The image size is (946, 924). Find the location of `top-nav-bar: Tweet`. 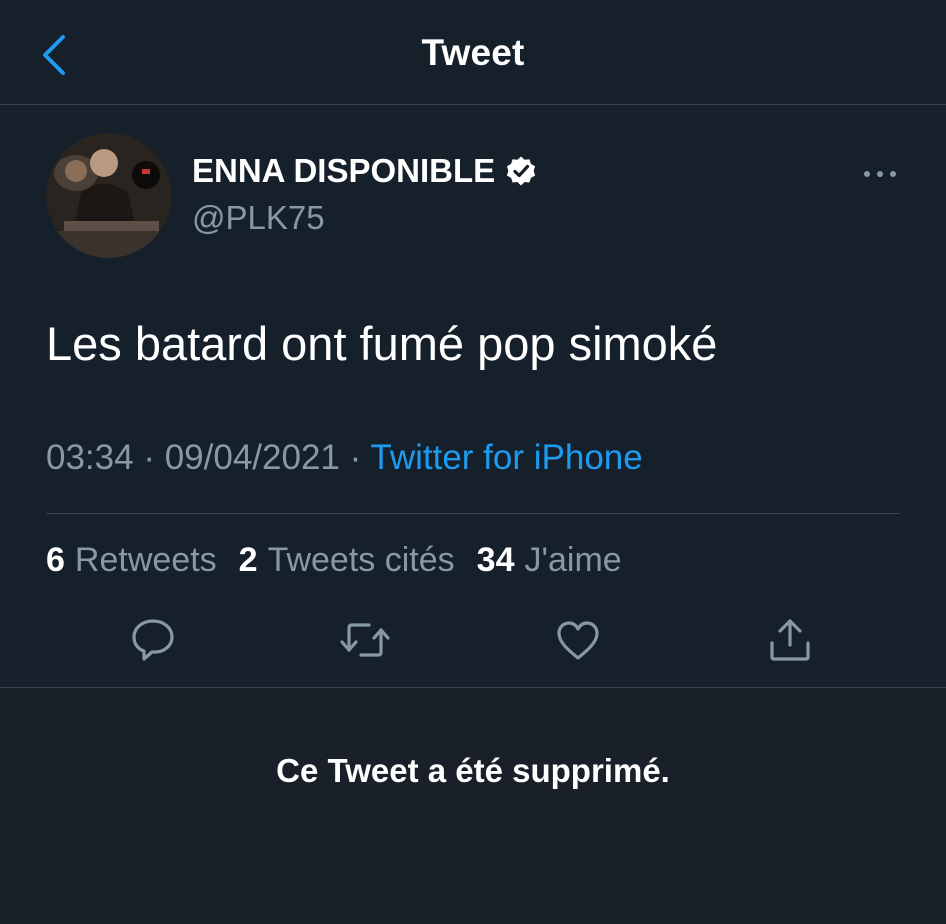

top-nav-bar: Tweet is located at coordinates (473, 52).